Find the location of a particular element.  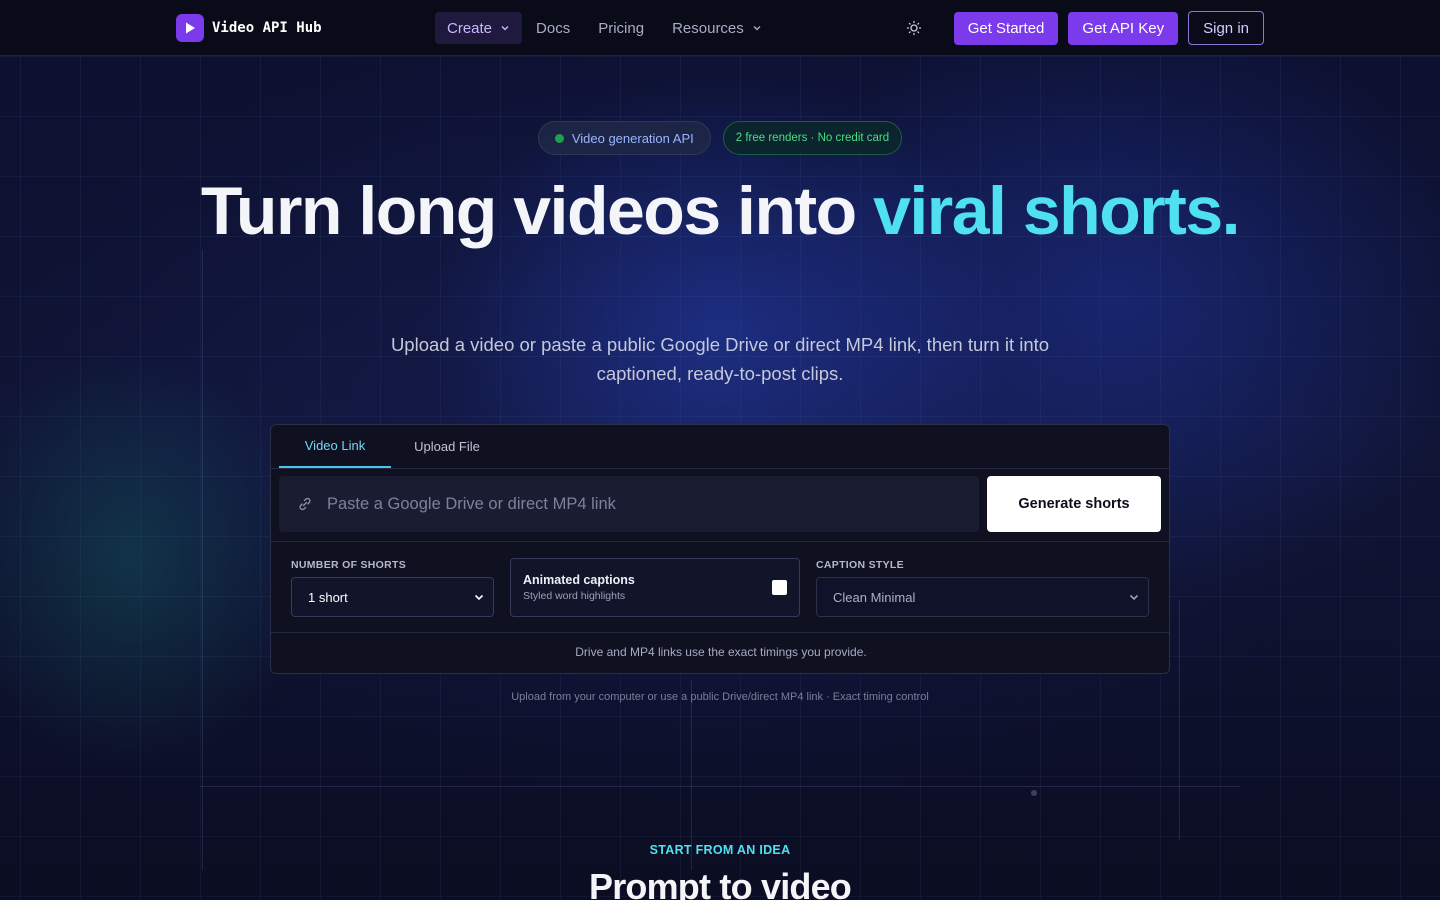

input-tabs: Video Link Upload File is located at coordinates (720, 447).